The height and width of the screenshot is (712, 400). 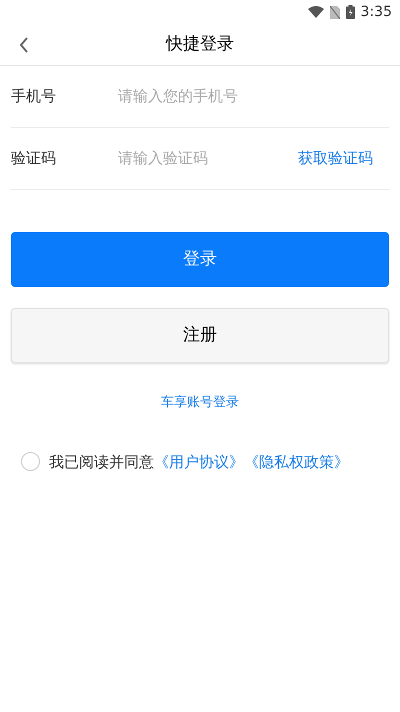 What do you see at coordinates (335, 12) in the screenshot?
I see `no-sim-icon` at bounding box center [335, 12].